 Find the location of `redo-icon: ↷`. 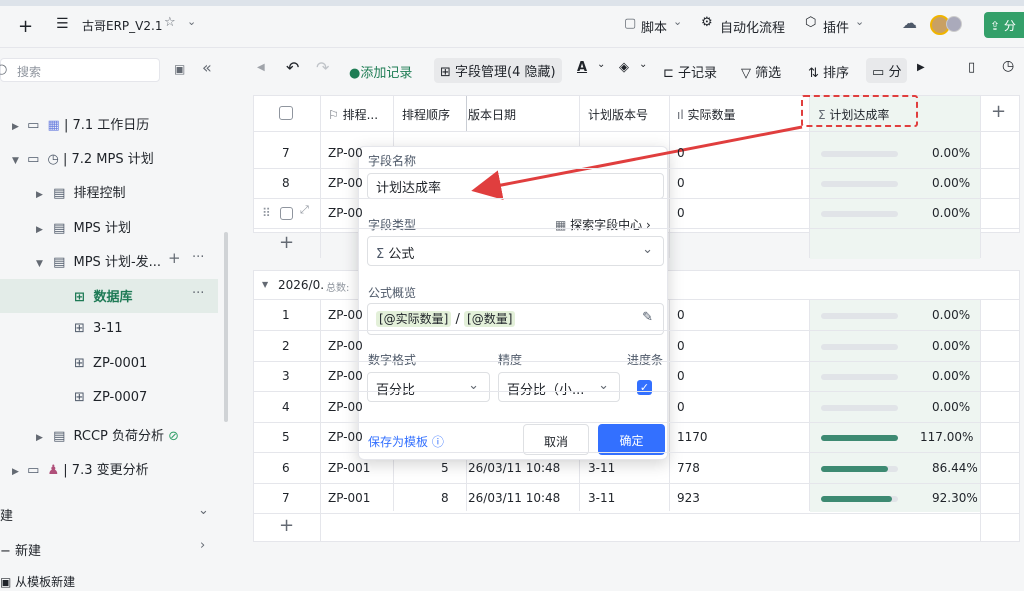

redo-icon: ↷ is located at coordinates (322, 67).